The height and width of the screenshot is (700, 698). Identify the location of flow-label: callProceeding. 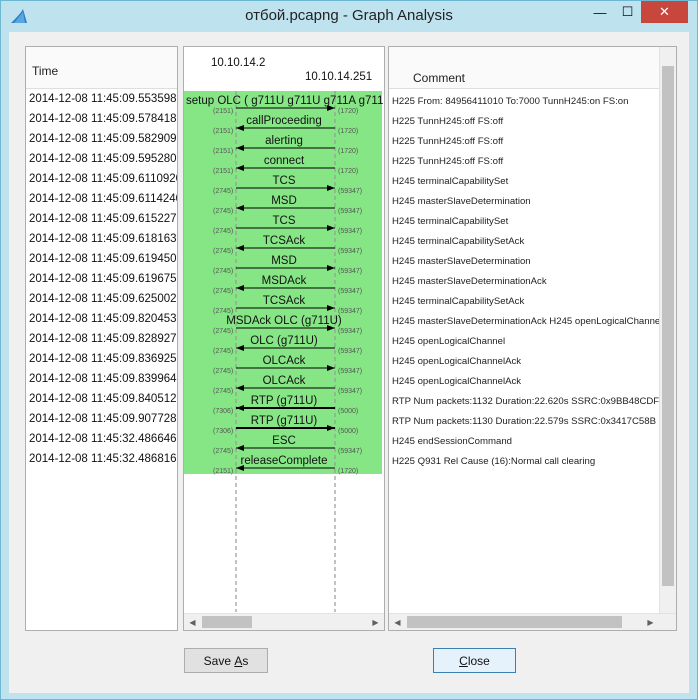
(283, 121).